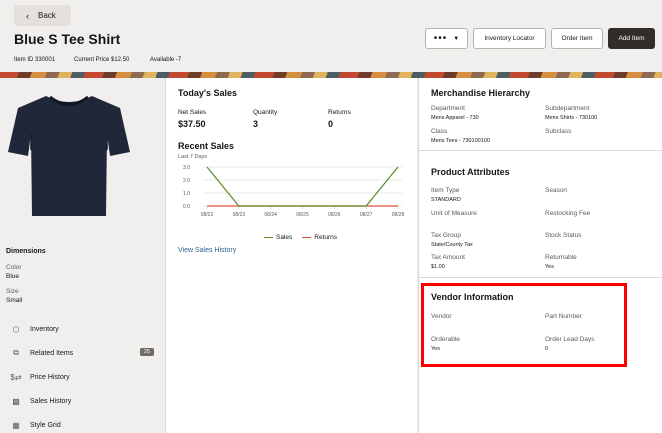 The height and width of the screenshot is (433, 662). I want to click on item-id: Item ID 330001, so click(35, 60).